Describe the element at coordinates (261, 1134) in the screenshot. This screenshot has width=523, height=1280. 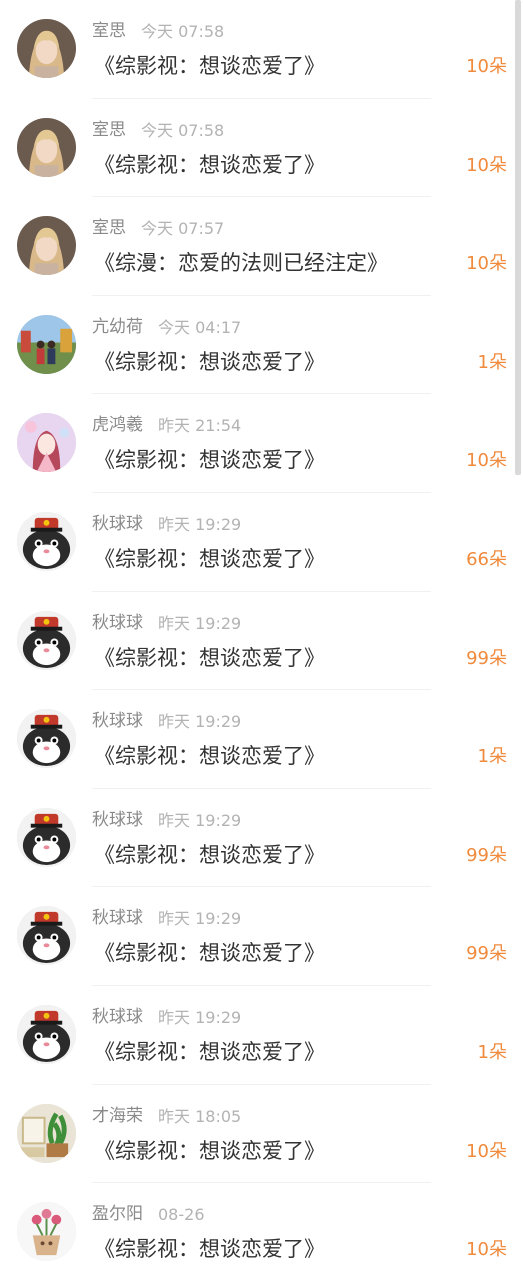
I see `list-item: 才海荣 昨天 18:05 《综影视：想谈恋爱了》 10朵` at that location.